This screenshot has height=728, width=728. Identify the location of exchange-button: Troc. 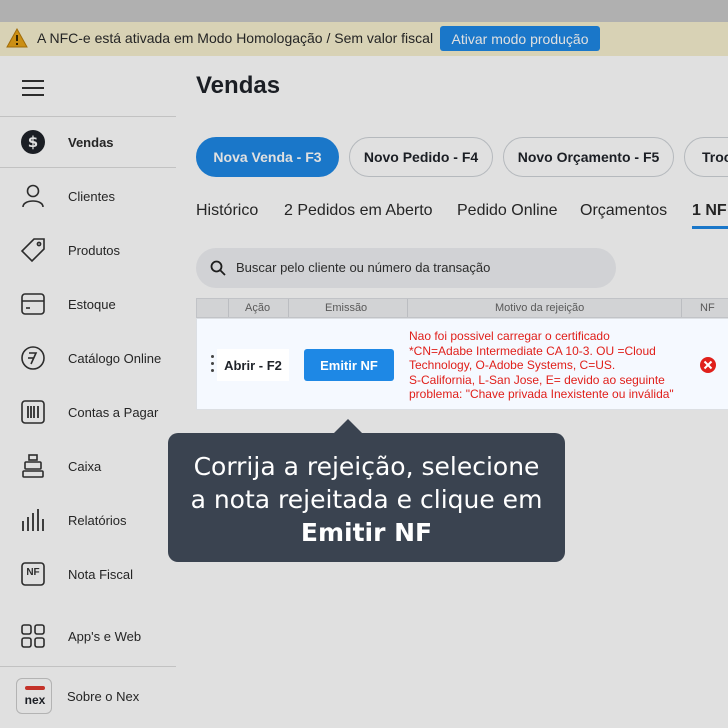
(706, 157).